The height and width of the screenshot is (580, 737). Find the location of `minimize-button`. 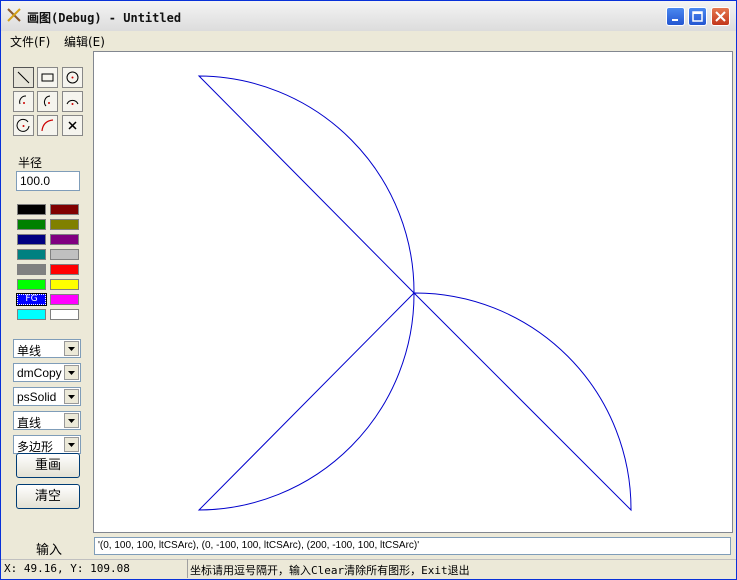

minimize-button is located at coordinates (675, 16).